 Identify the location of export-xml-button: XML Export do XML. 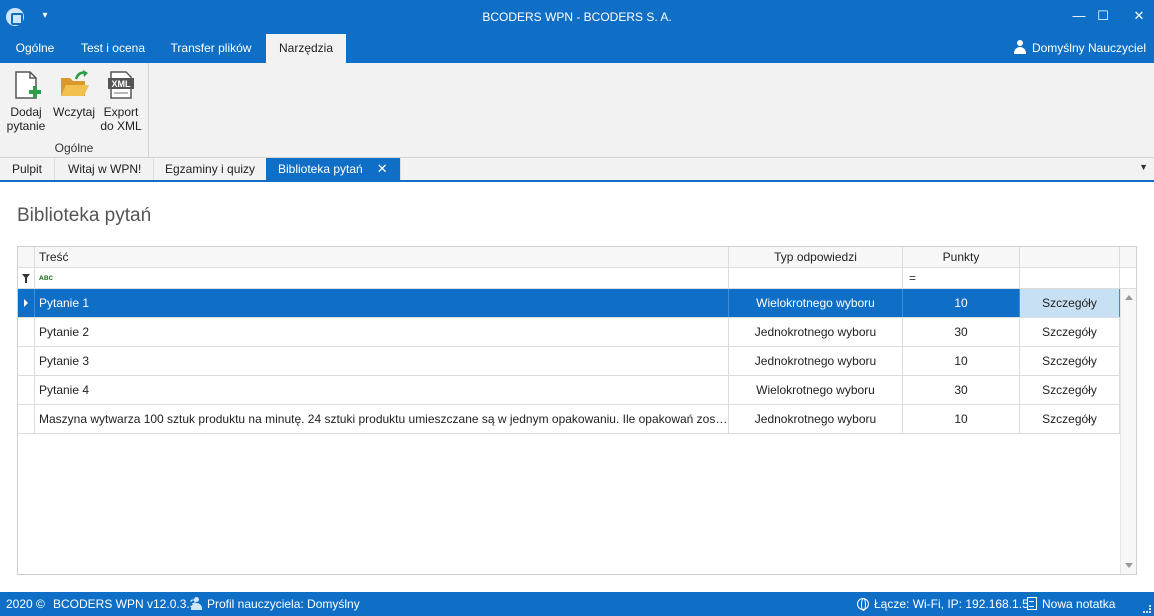
(121, 101).